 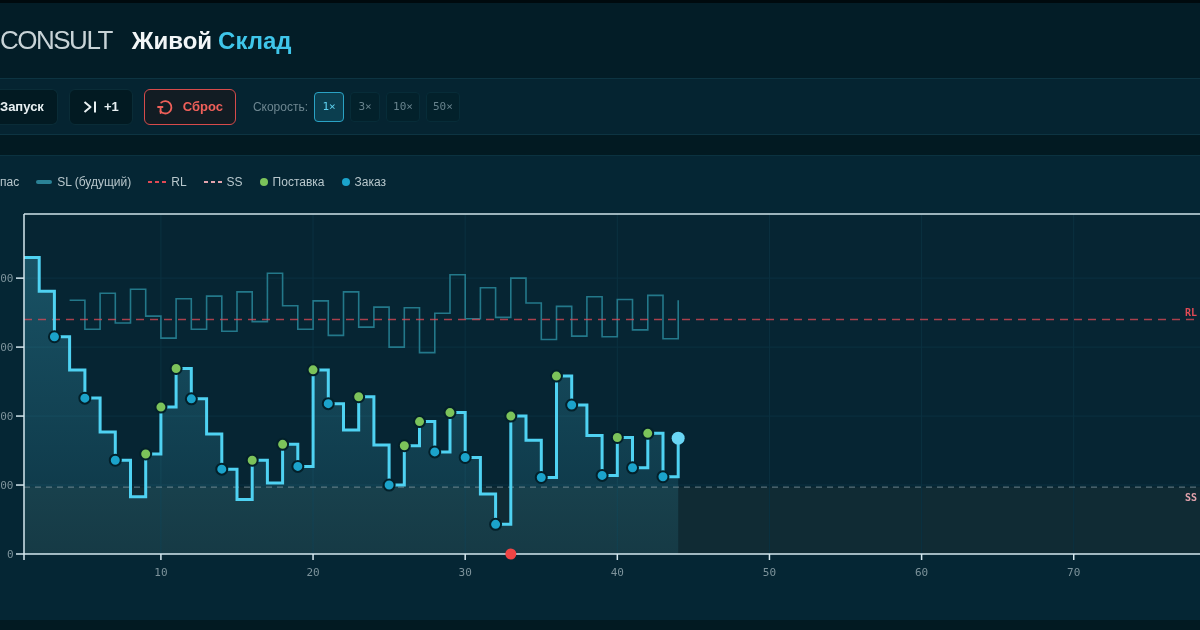 I want to click on speed-option: 3×, so click(x=365, y=106).